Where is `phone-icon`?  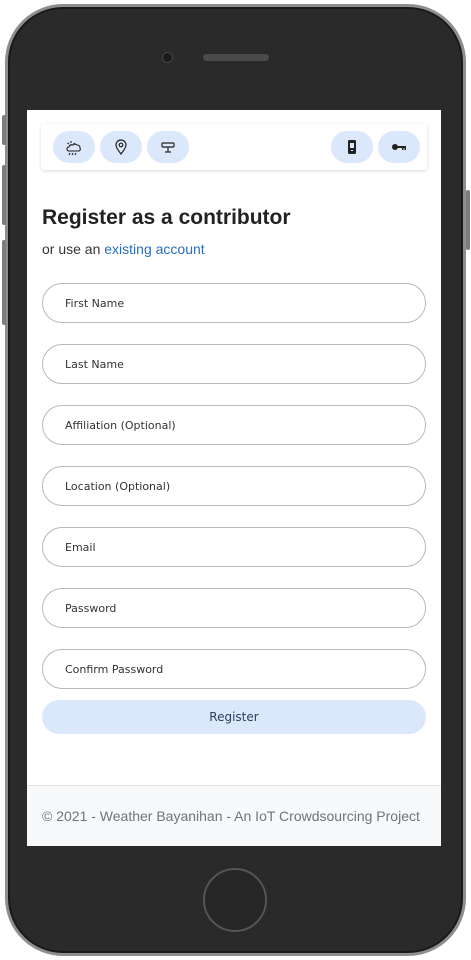 phone-icon is located at coordinates (352, 147).